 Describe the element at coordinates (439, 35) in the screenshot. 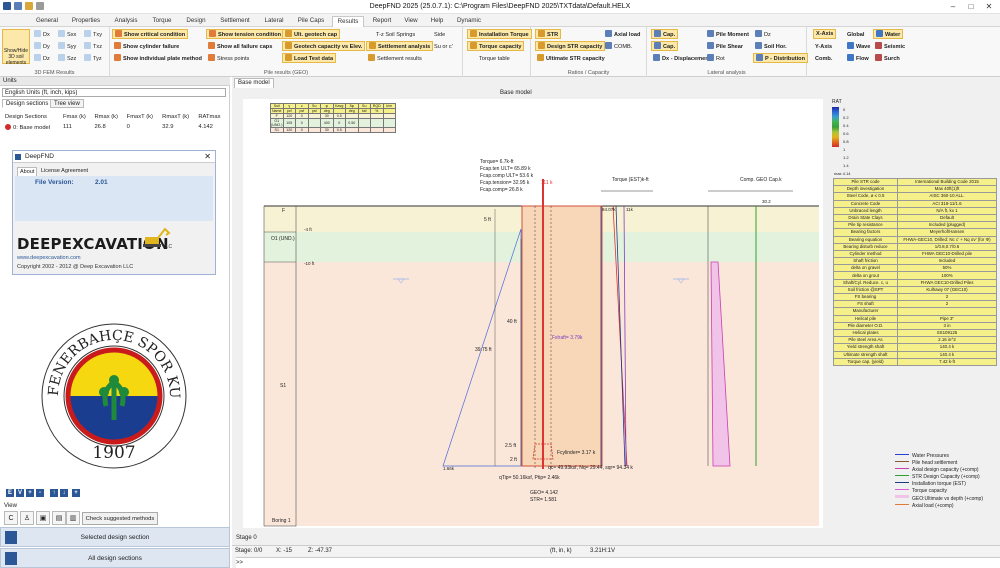

I see `side-button: Side` at that location.